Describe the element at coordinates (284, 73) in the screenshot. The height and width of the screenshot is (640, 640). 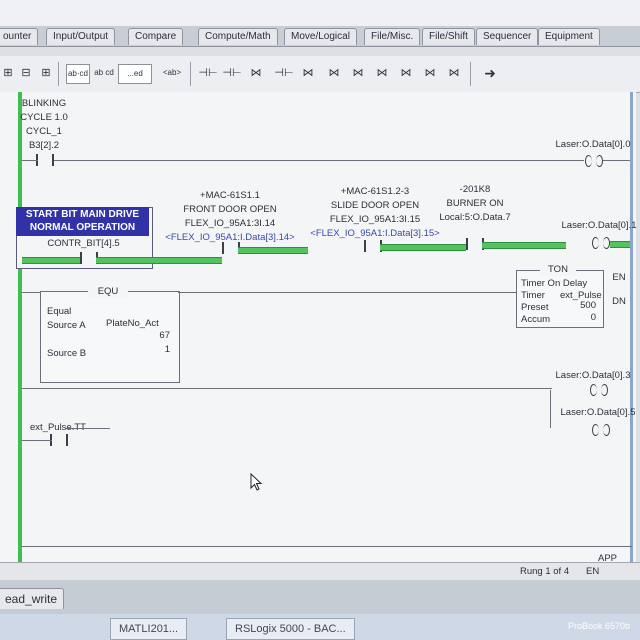
I see `ote-icon: ⊣⊢` at that location.